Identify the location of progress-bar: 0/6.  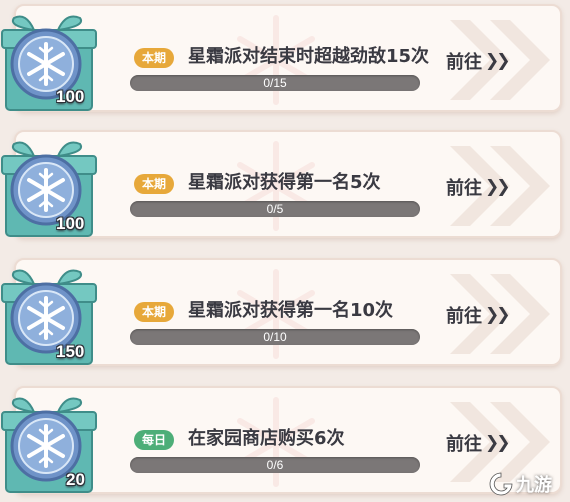
(275, 465).